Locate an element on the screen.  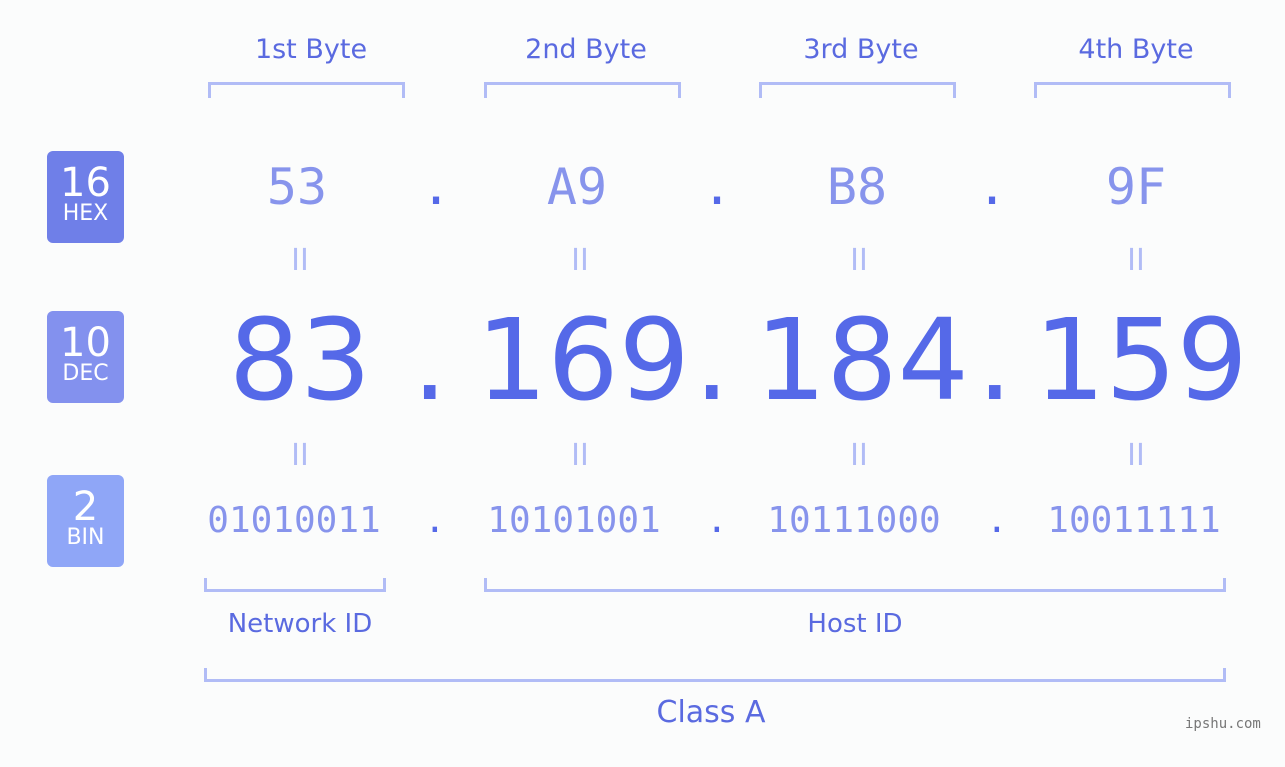
hex-value-1: 53 is located at coordinates (297, 187).